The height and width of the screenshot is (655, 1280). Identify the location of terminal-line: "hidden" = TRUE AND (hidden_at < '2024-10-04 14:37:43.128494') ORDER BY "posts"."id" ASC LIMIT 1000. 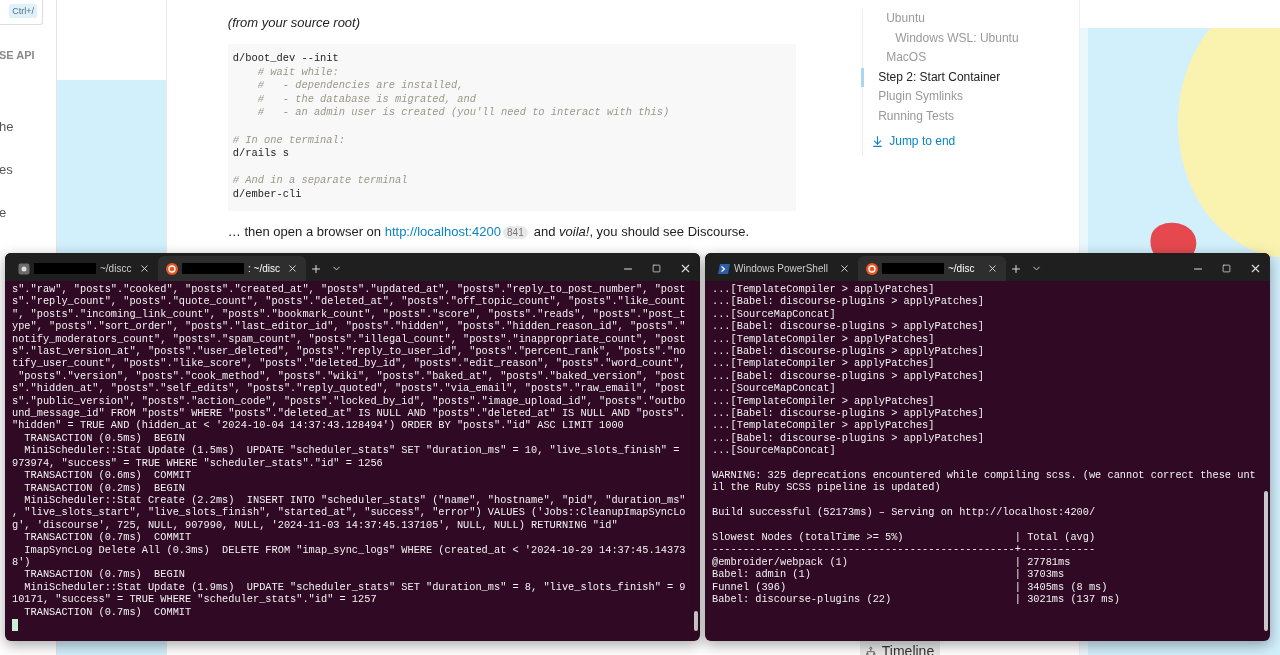
(318, 425).